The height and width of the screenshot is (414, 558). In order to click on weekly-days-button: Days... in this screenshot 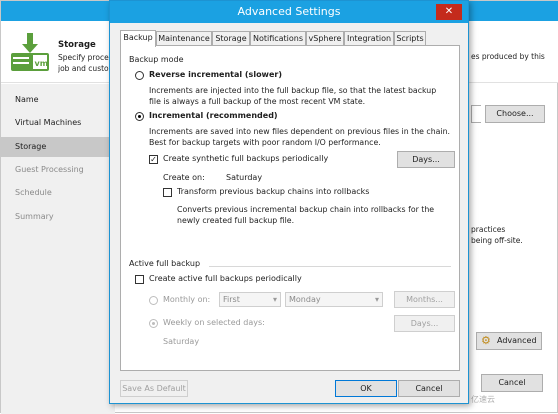, I will do `click(424, 323)`.